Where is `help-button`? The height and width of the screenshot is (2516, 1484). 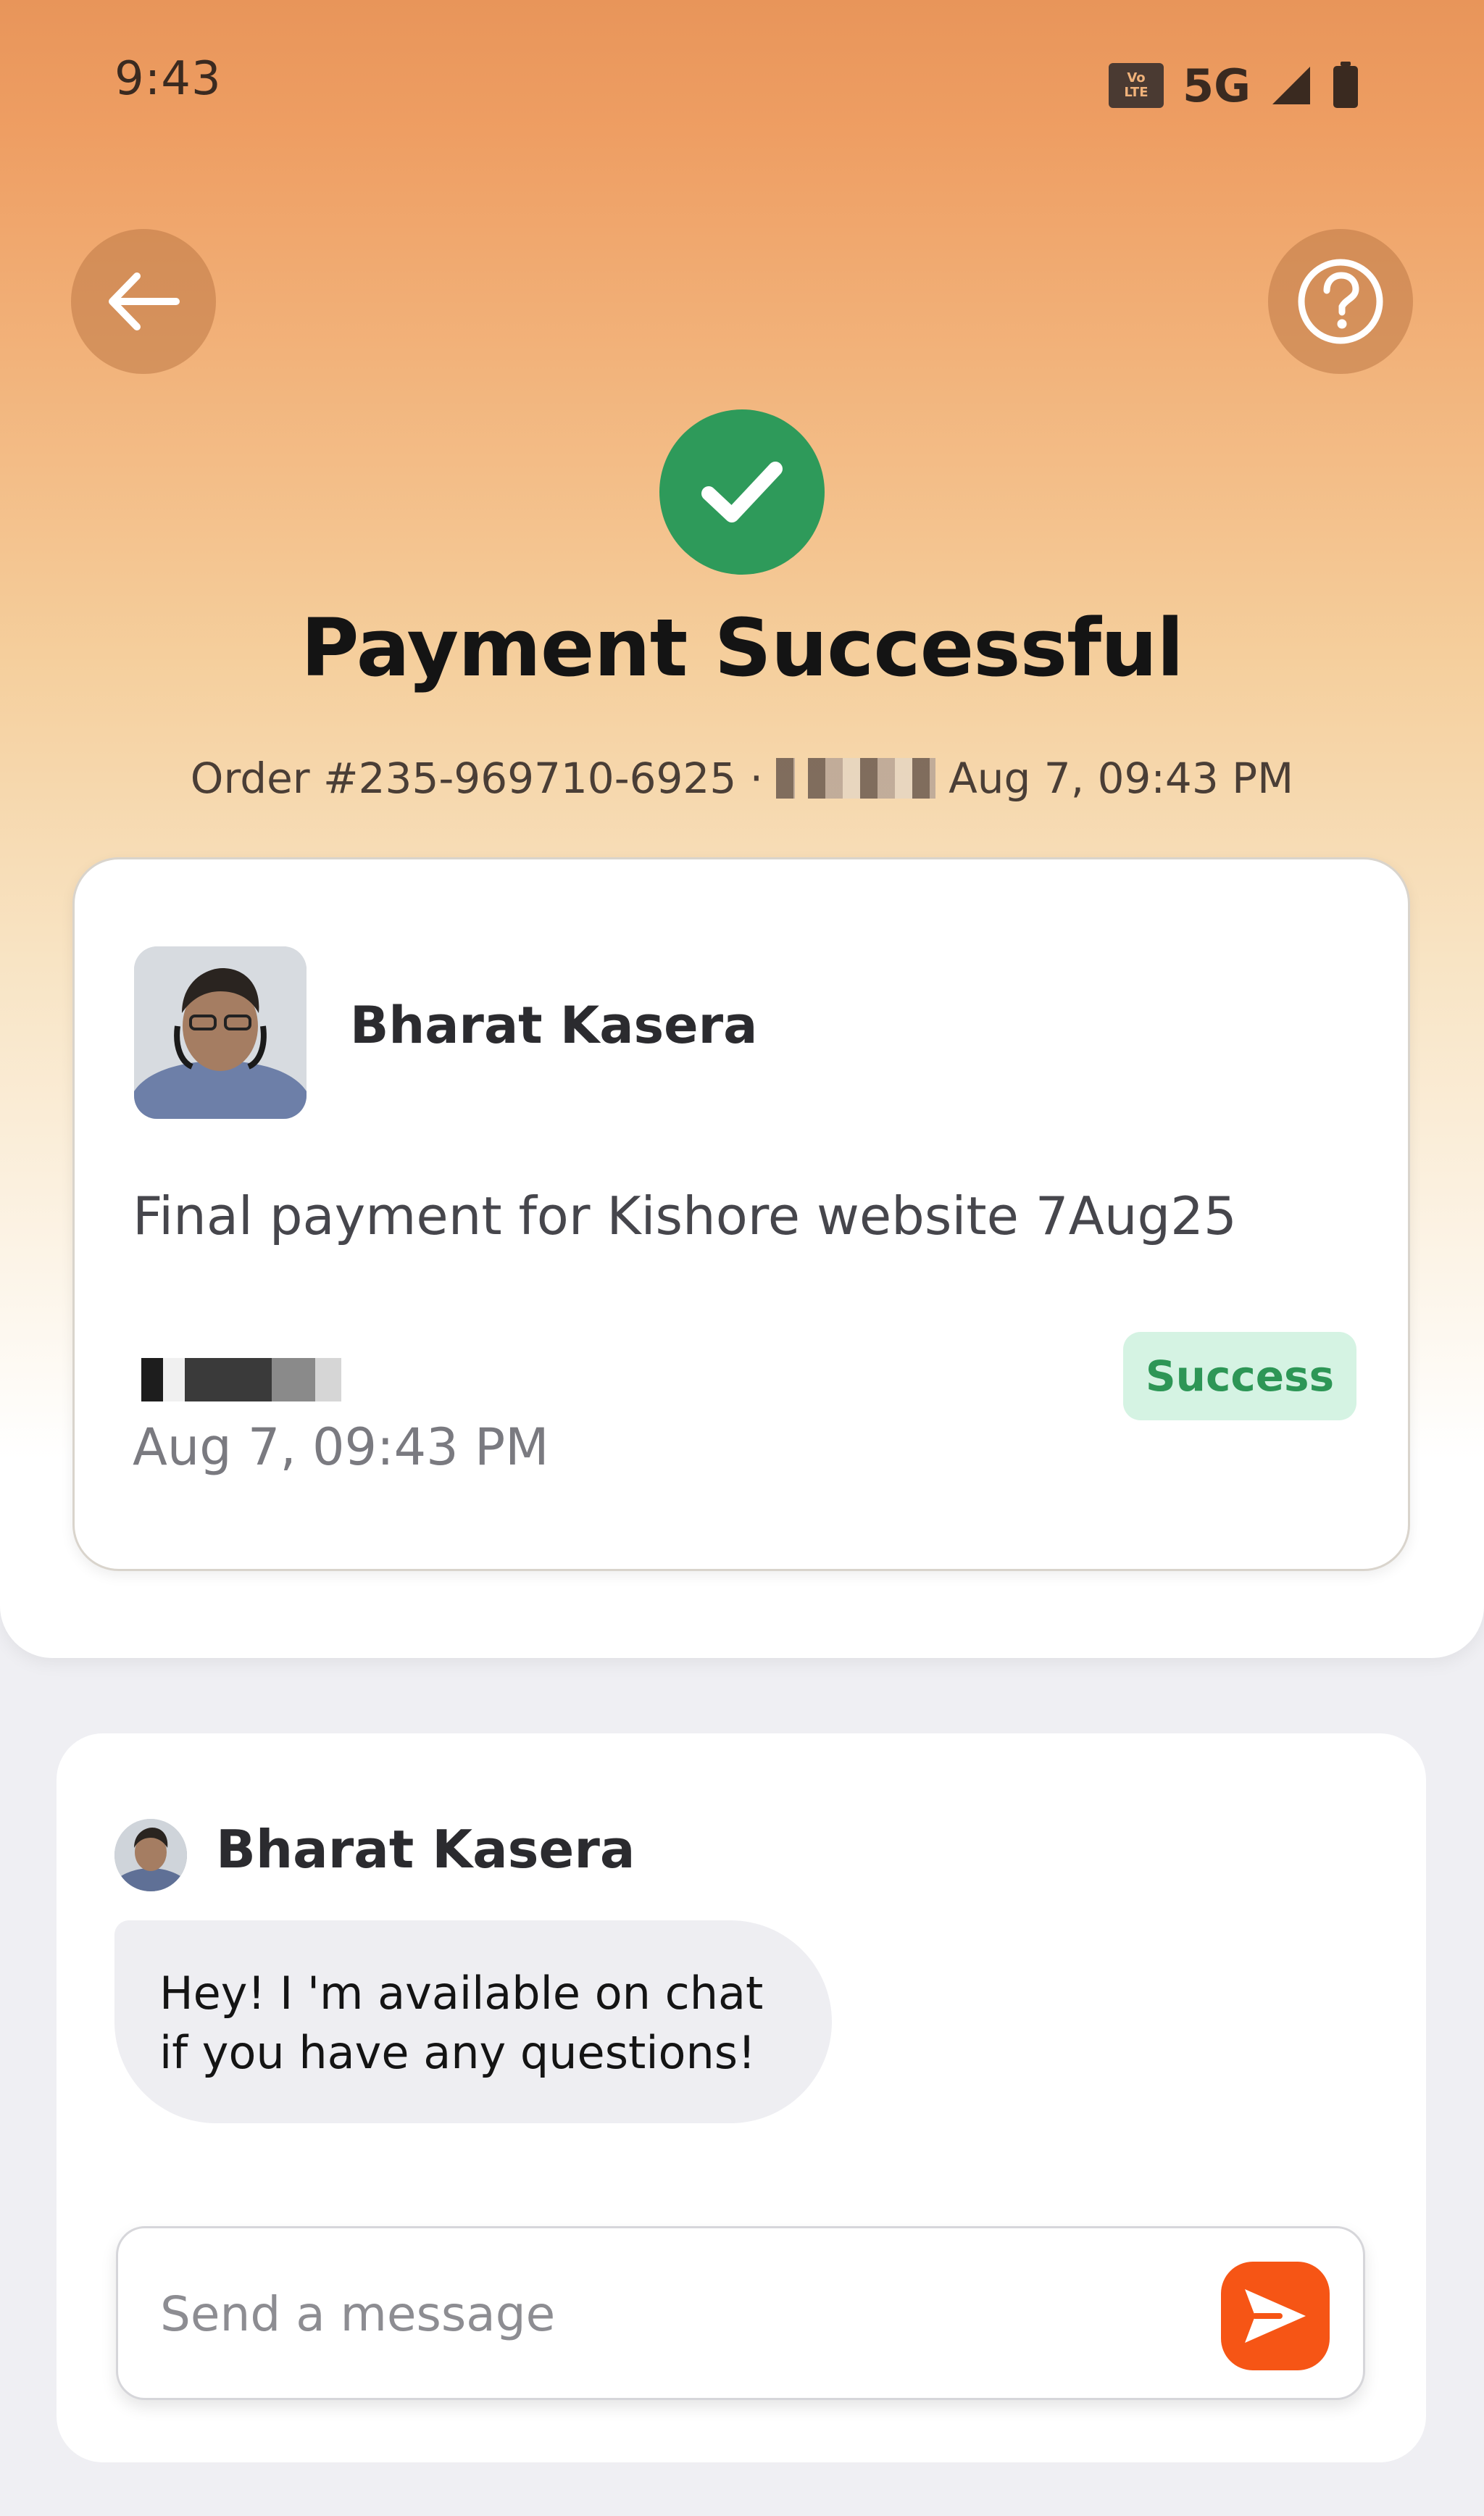 help-button is located at coordinates (1340, 302).